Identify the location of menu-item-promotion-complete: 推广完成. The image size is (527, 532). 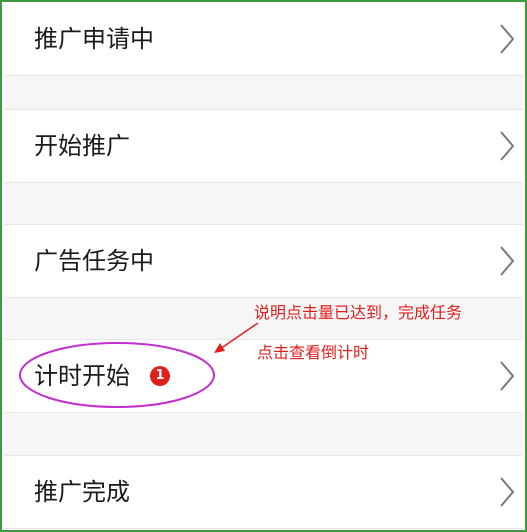
(263, 492).